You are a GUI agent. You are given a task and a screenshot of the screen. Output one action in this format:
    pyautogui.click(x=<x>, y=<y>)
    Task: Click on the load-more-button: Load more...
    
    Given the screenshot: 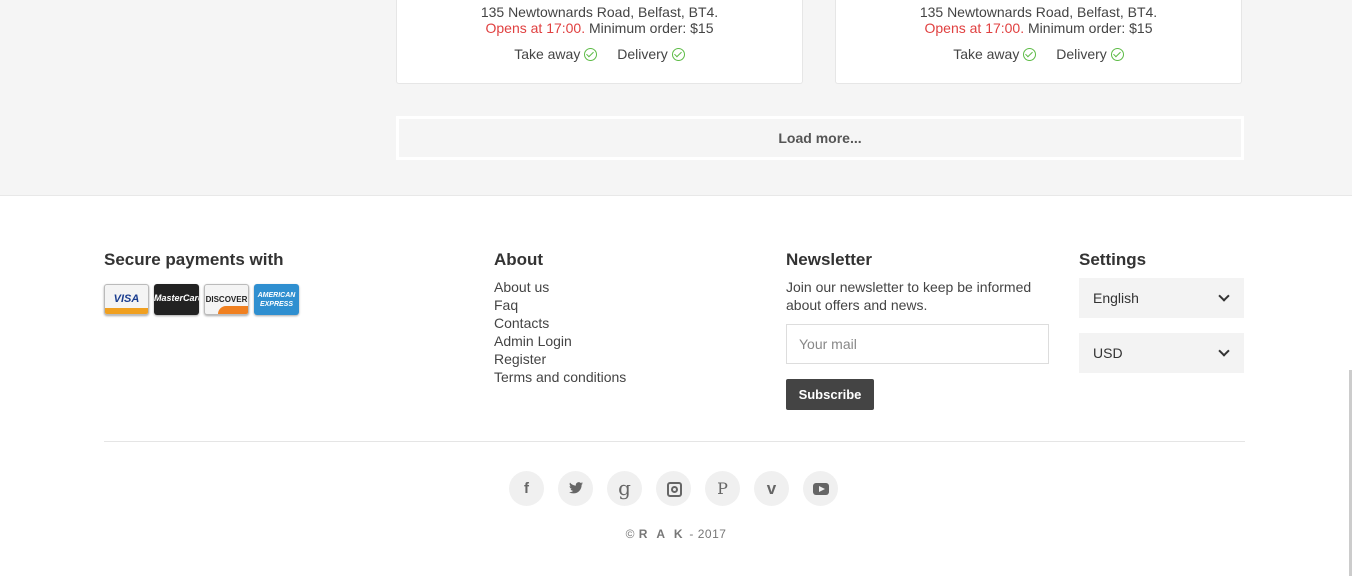 What is the action you would take?
    pyautogui.click(x=820, y=138)
    